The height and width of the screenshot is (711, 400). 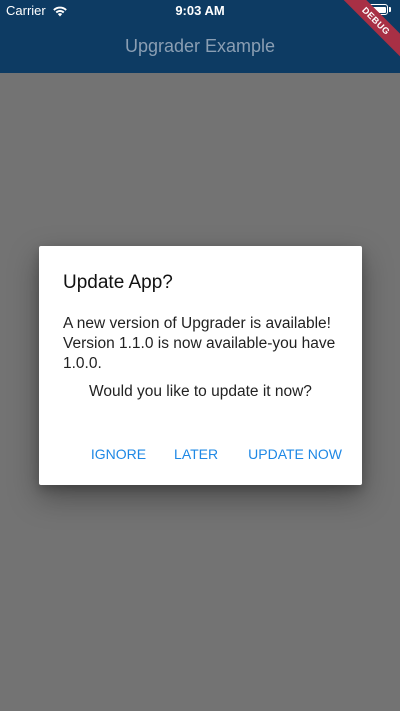 I want to click on later-button: LATER, so click(x=196, y=454).